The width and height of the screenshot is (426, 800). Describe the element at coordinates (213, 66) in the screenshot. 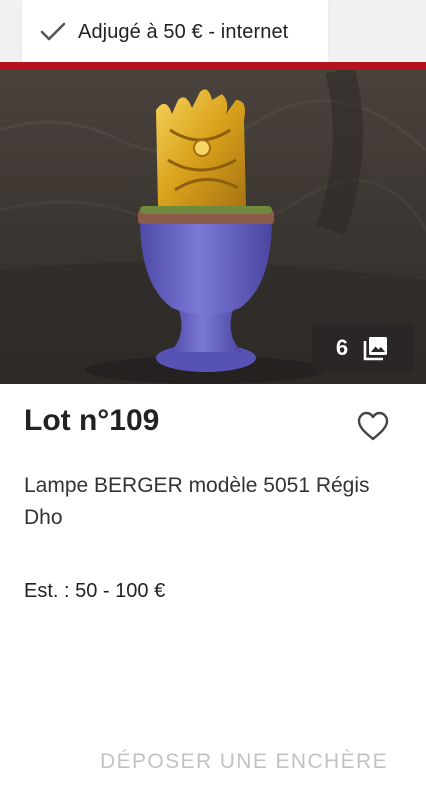

I see `accent-bar` at that location.